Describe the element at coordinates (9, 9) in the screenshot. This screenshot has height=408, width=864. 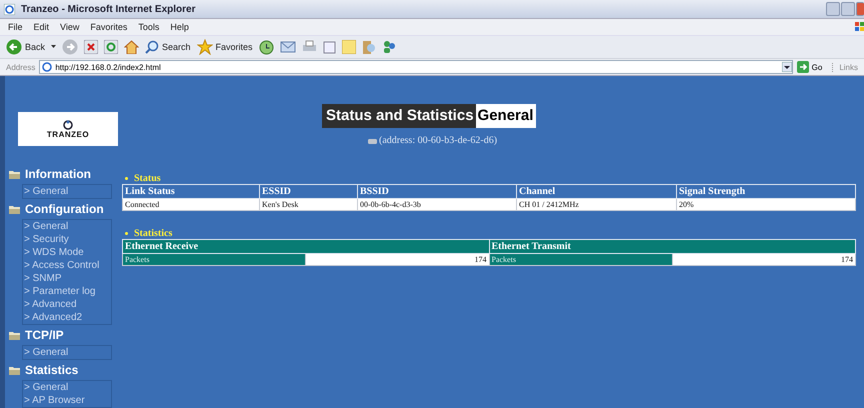
I see `browser-icon` at that location.